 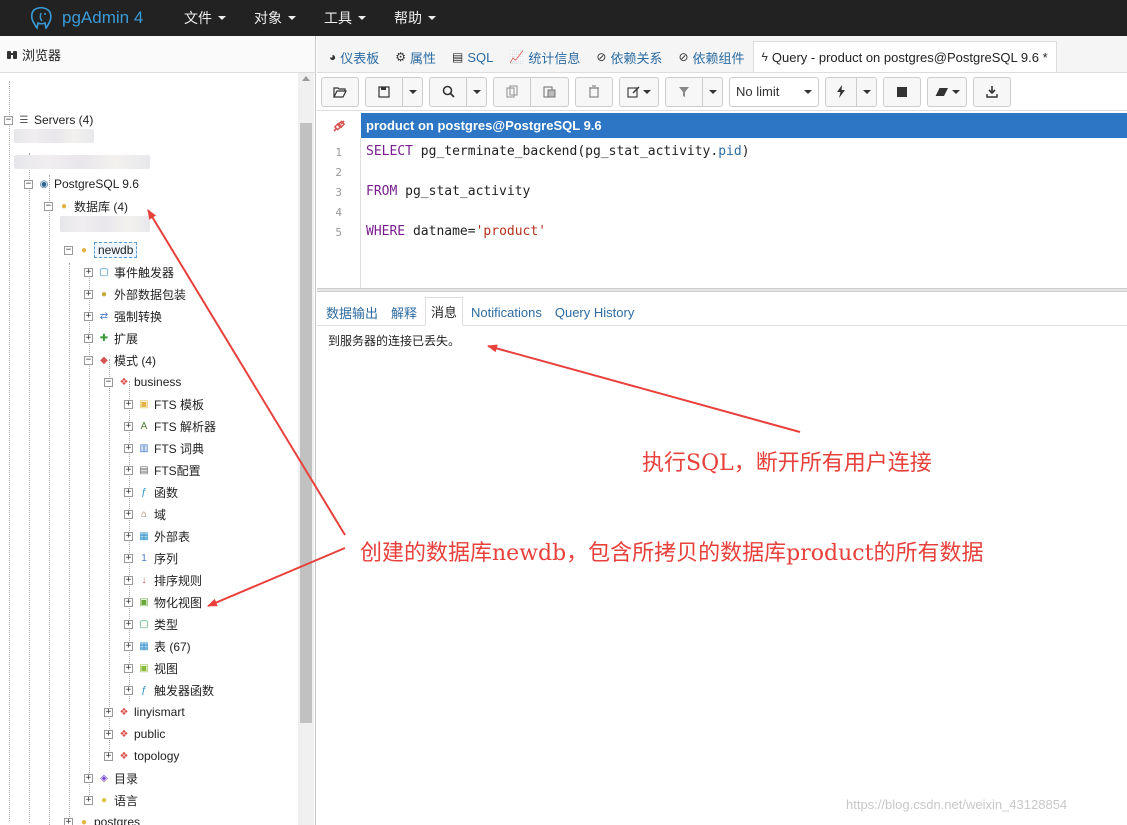 What do you see at coordinates (354, 57) in the screenshot?
I see `tab-dashboard: ◕ 仪表板` at bounding box center [354, 57].